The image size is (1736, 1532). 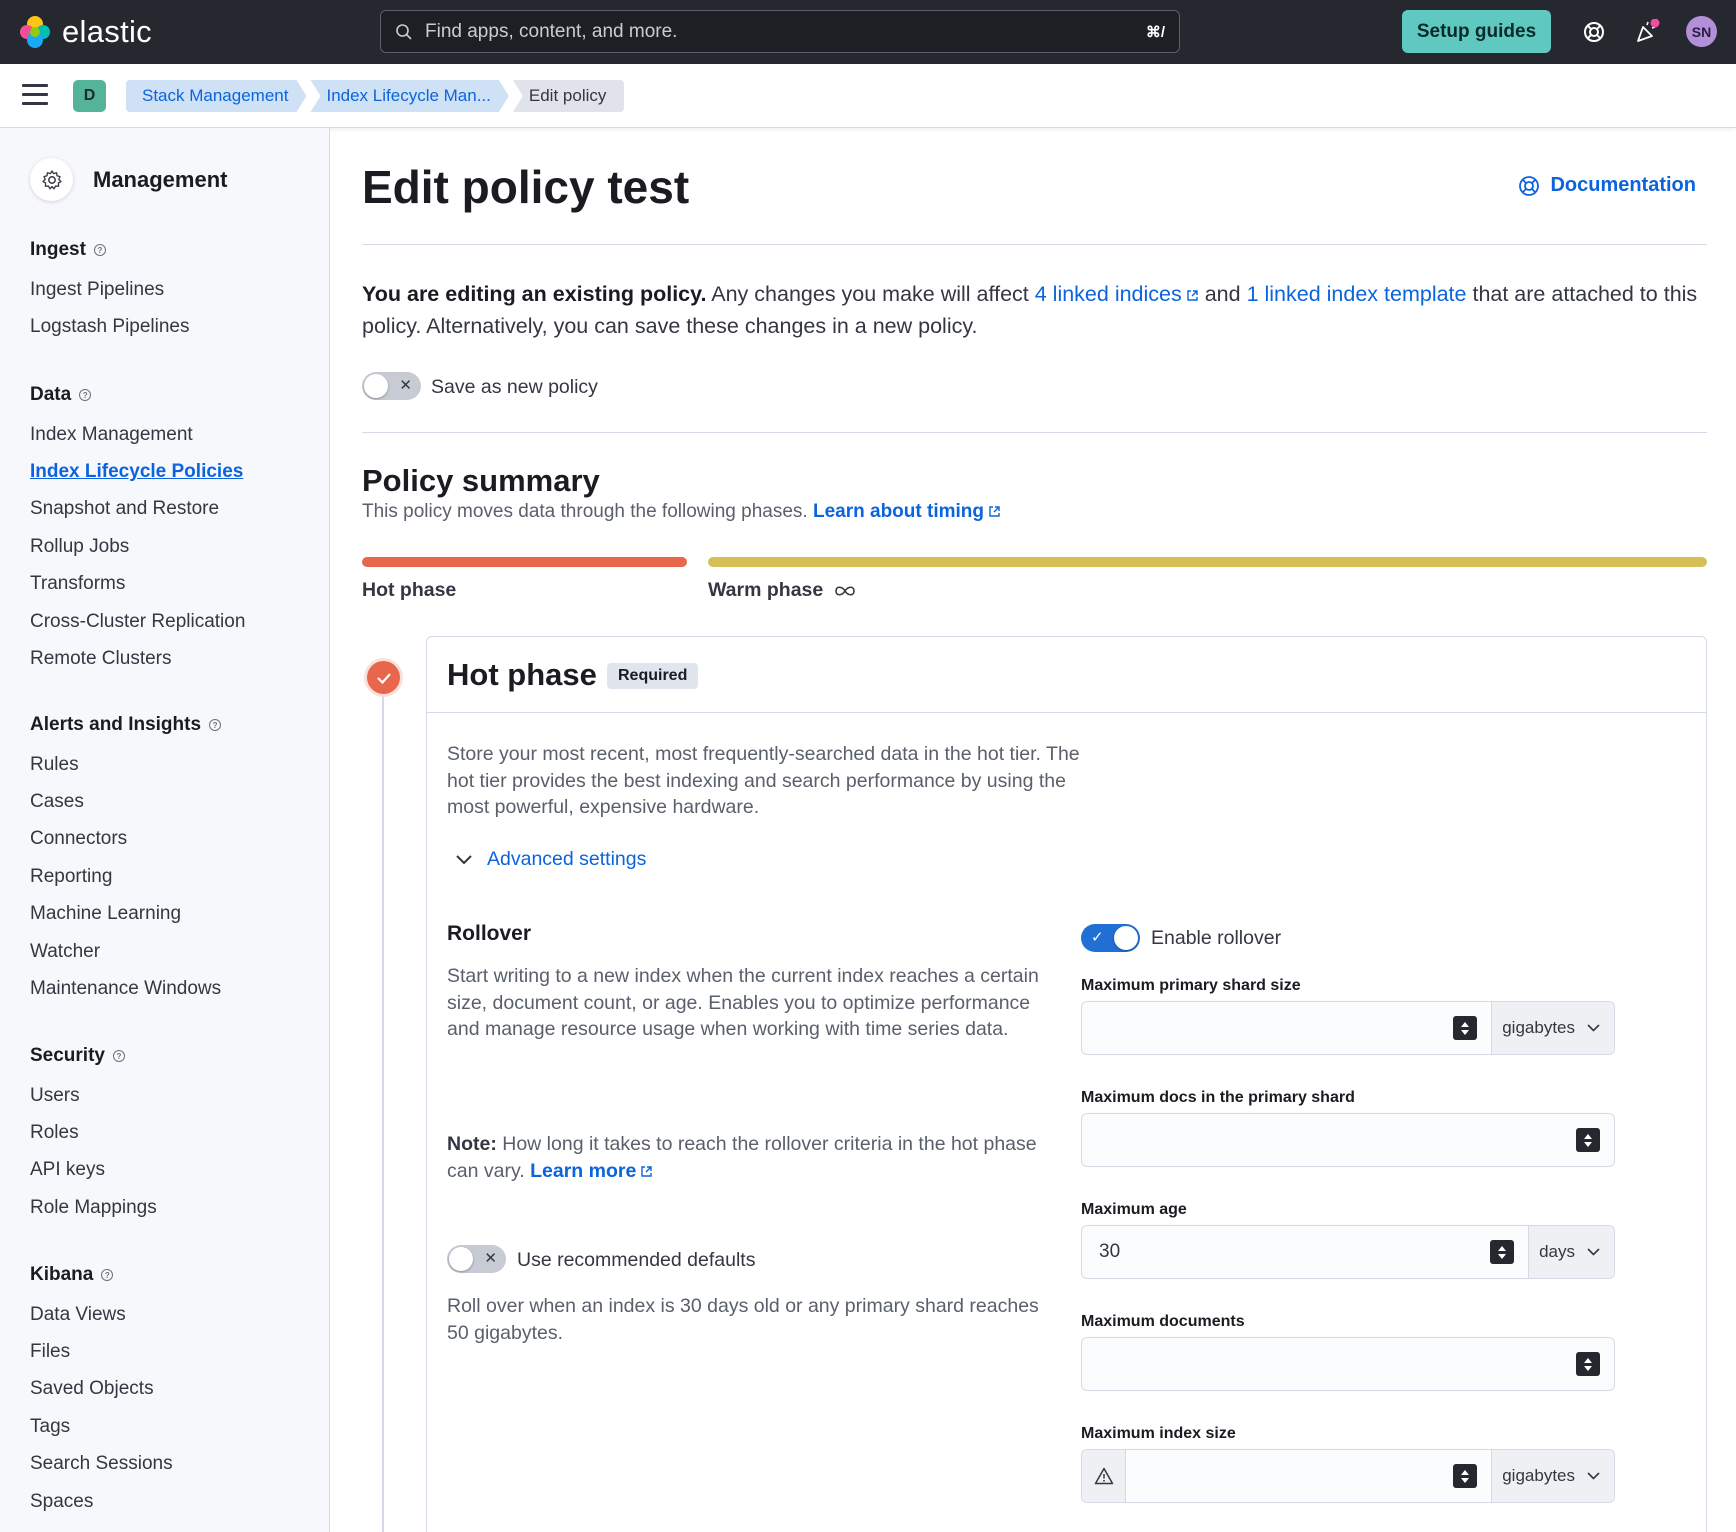 What do you see at coordinates (1207, 562) in the screenshot?
I see `warm-phase-bar` at bounding box center [1207, 562].